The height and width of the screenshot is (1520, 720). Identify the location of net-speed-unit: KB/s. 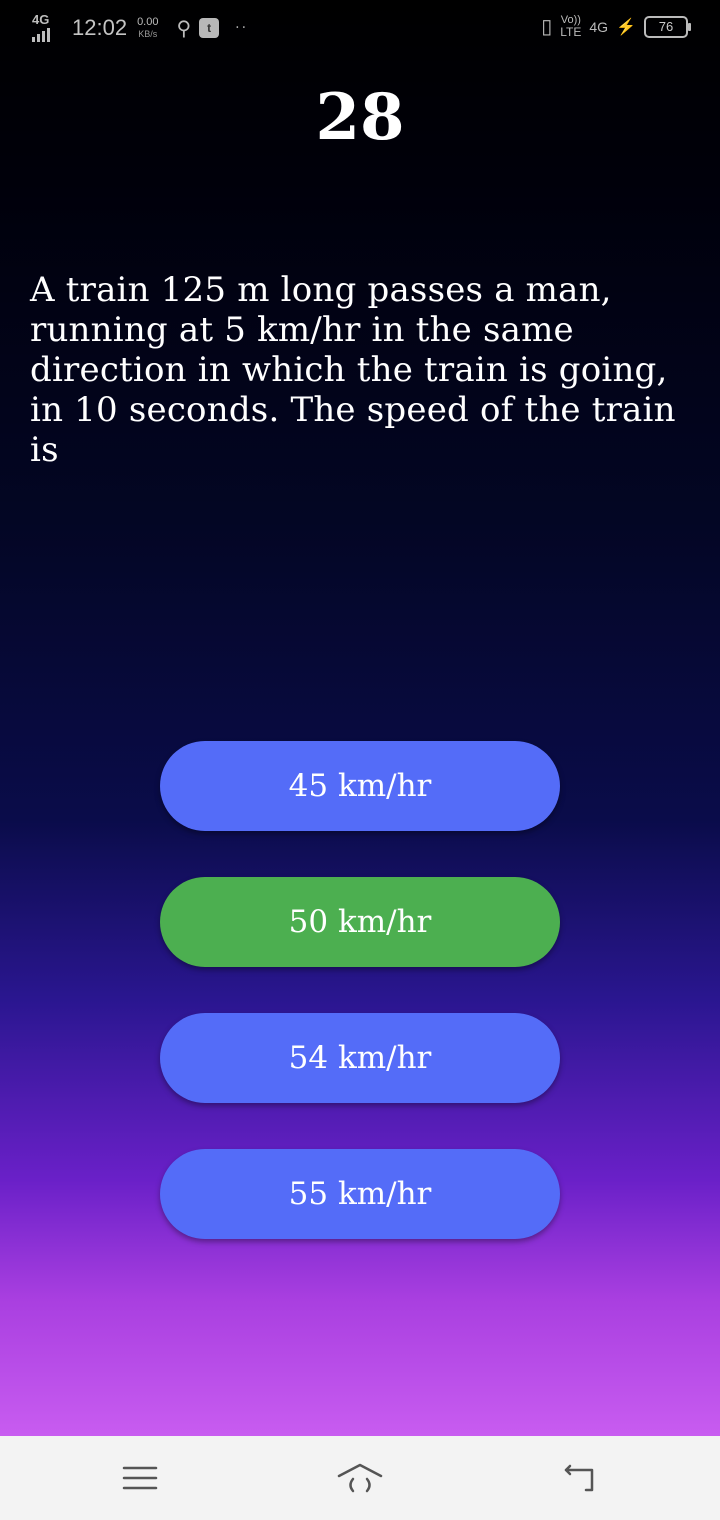
(148, 34).